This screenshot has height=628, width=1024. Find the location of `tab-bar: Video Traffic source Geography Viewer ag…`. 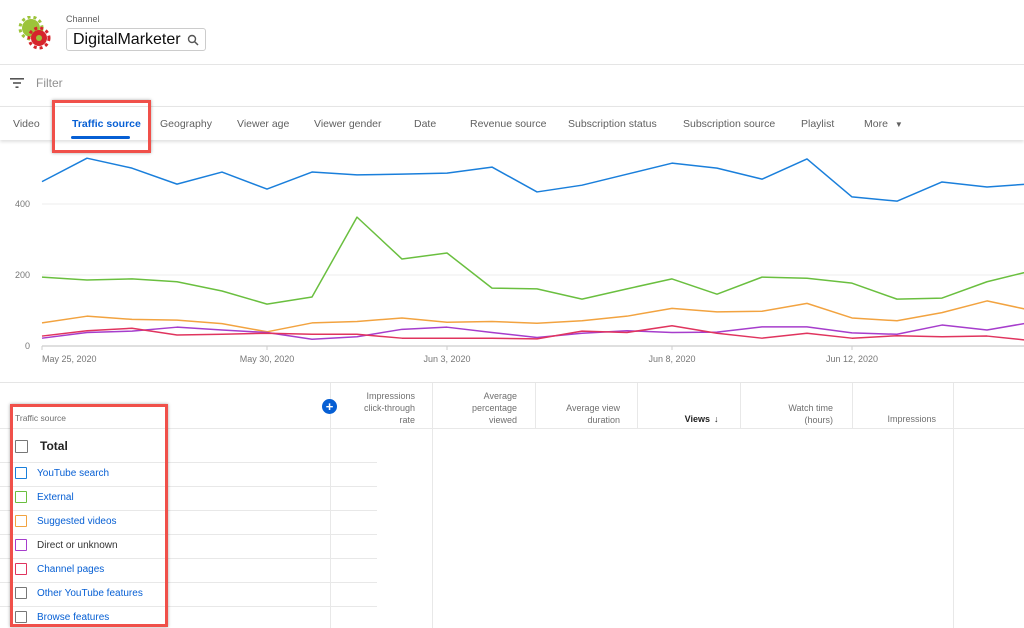

tab-bar: Video Traffic source Geography Viewer ag… is located at coordinates (512, 123).